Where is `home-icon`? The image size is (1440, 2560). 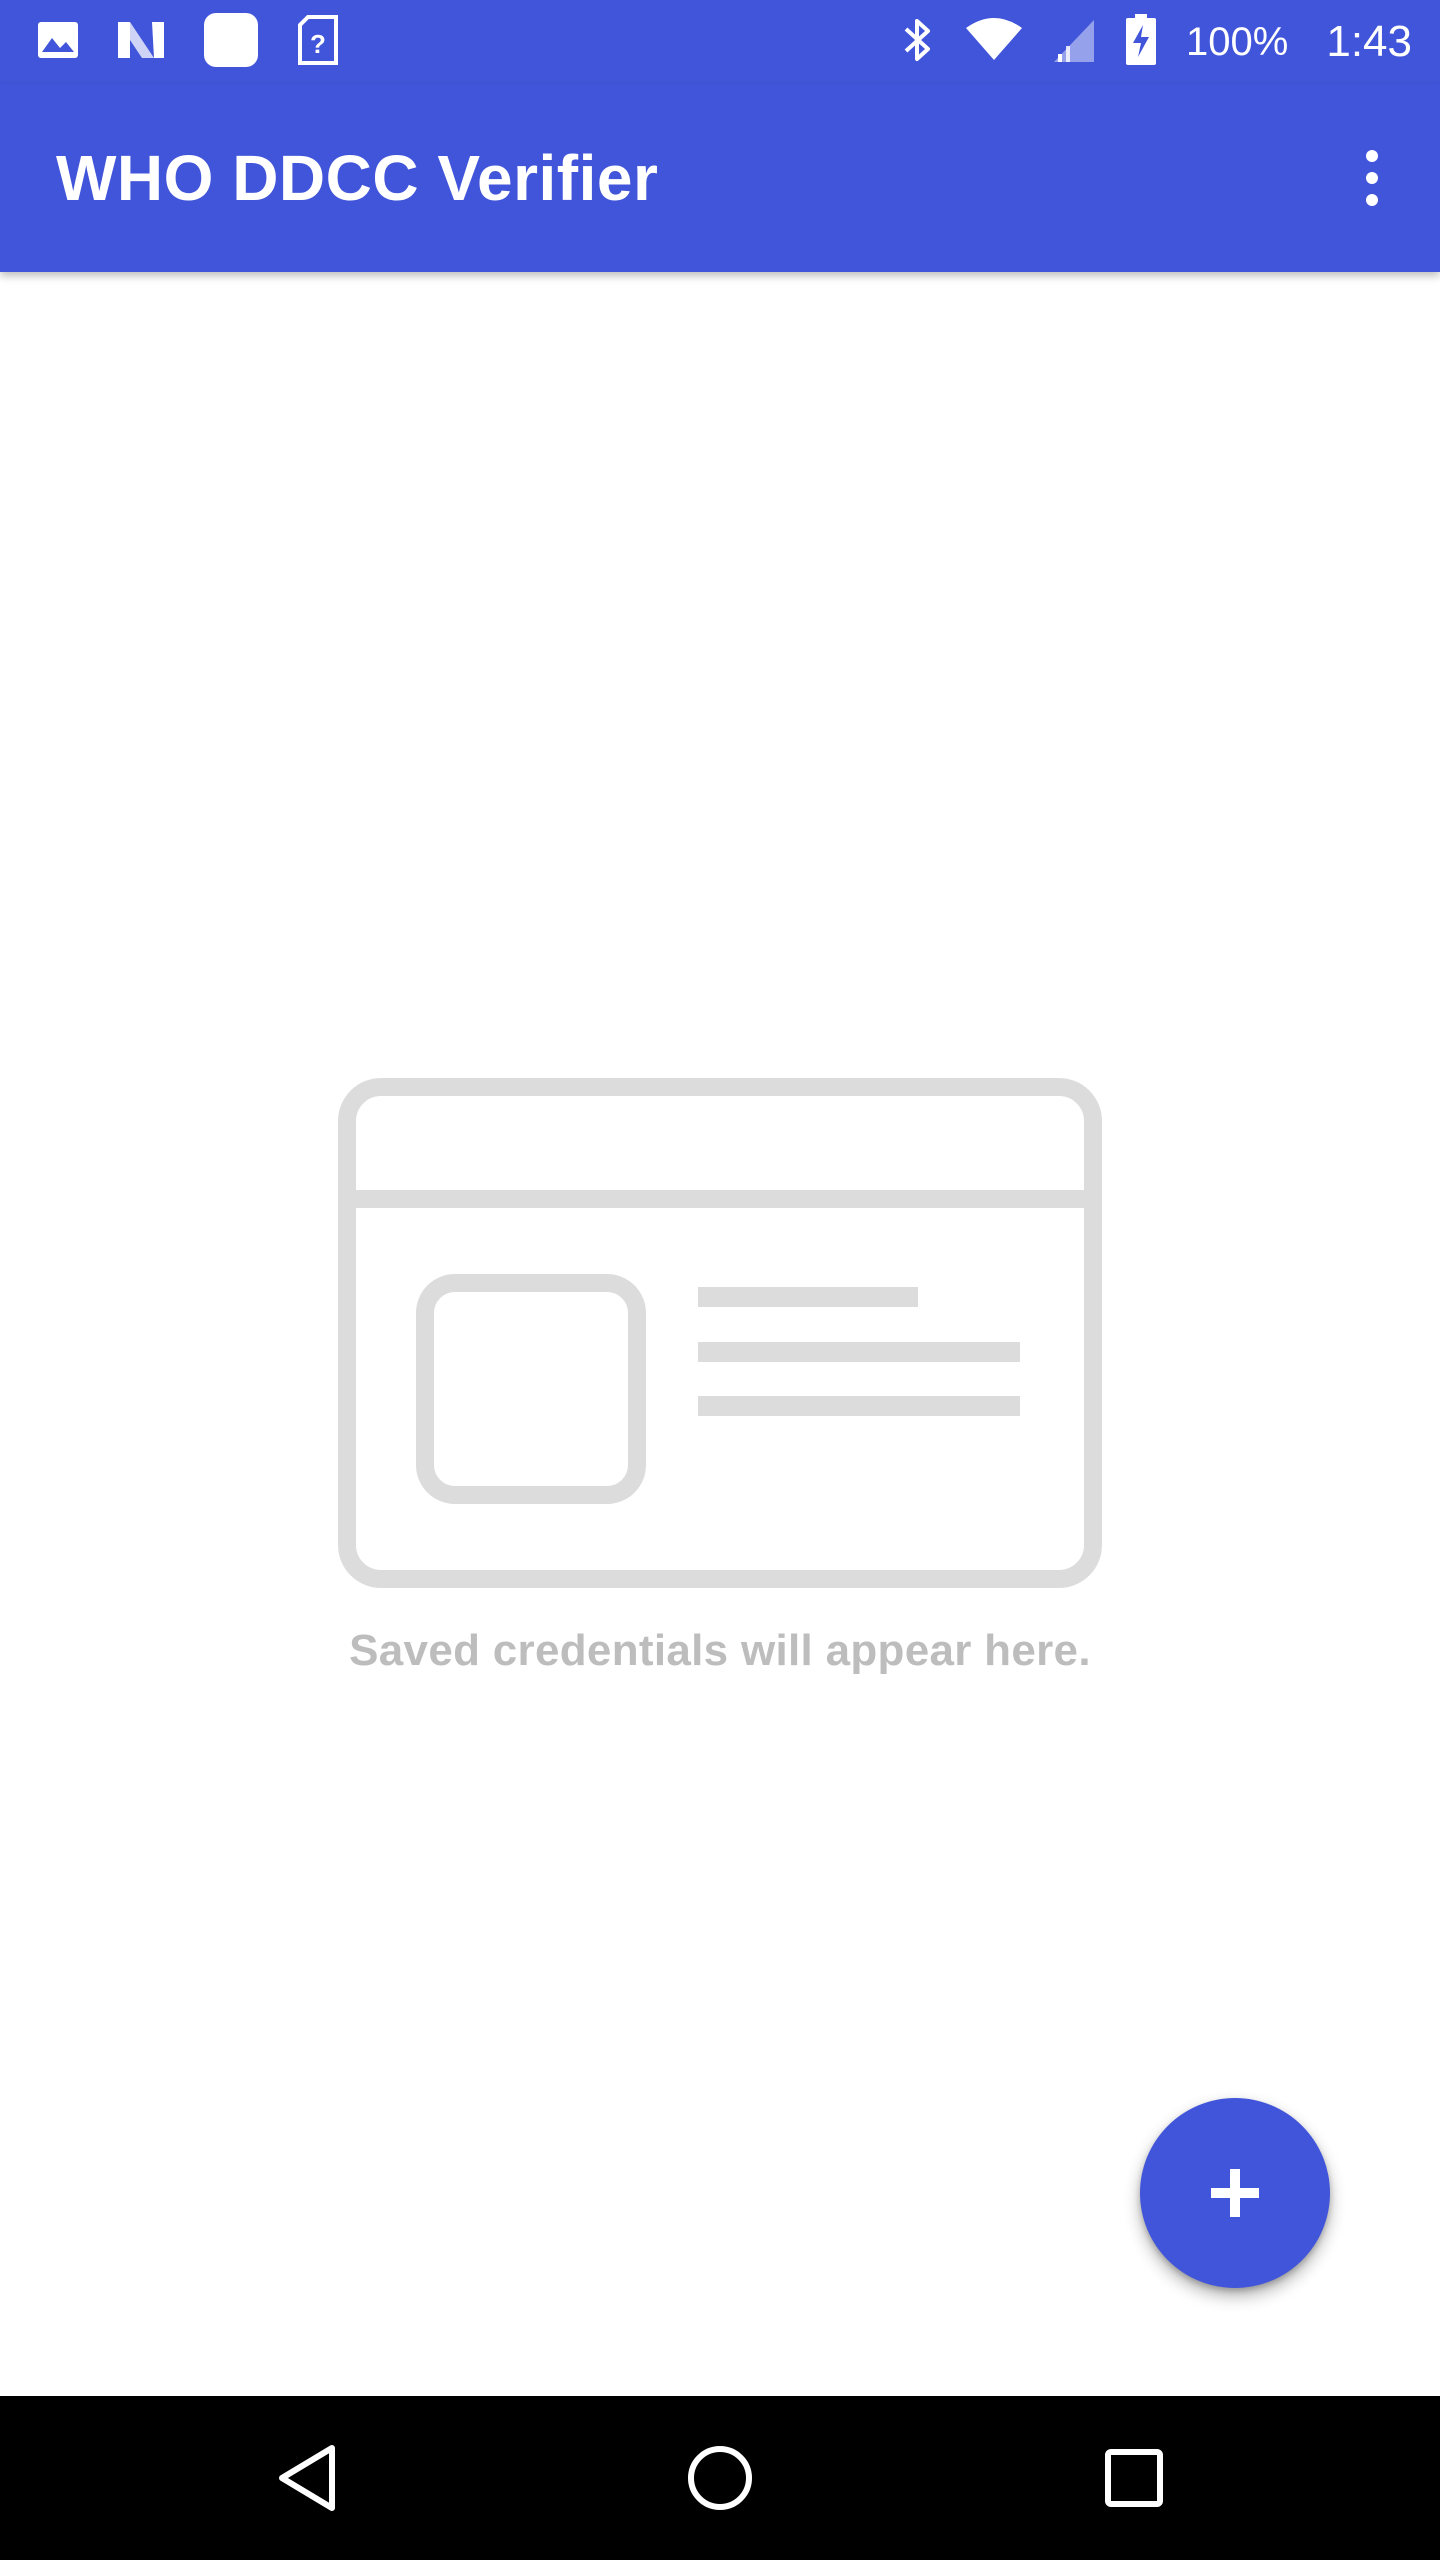
home-icon is located at coordinates (720, 2478).